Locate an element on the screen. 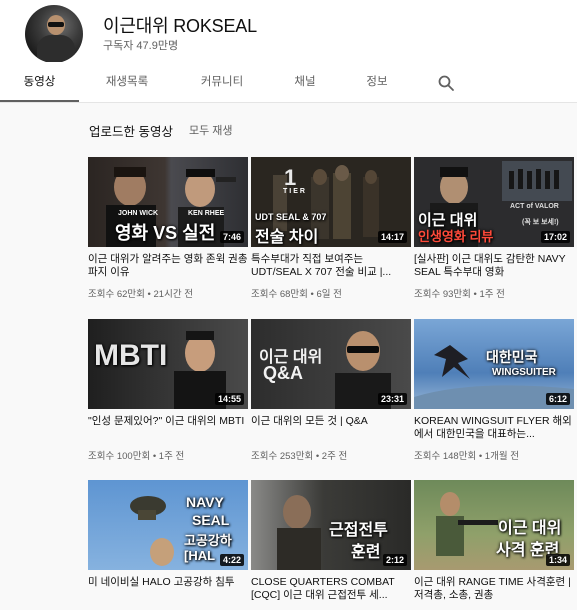 The height and width of the screenshot is (610, 577). video-thumbnail: JOHN WICK KEN RHEE 영화 VS 실전 7:46 is located at coordinates (168, 202).